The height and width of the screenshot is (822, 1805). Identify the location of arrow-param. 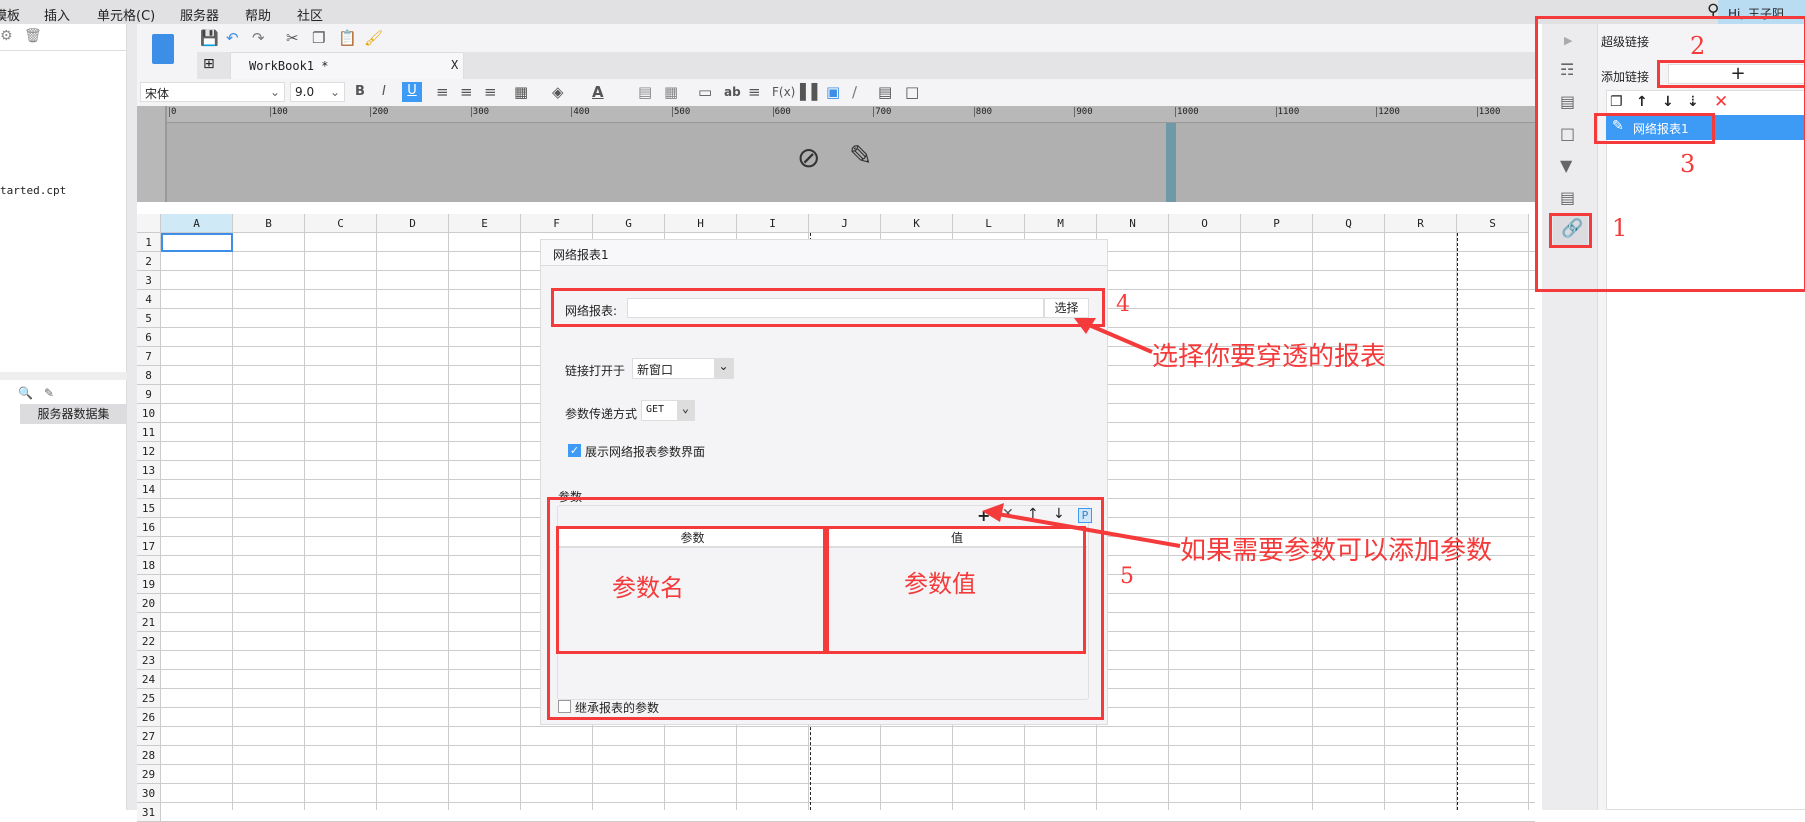
(1086, 529).